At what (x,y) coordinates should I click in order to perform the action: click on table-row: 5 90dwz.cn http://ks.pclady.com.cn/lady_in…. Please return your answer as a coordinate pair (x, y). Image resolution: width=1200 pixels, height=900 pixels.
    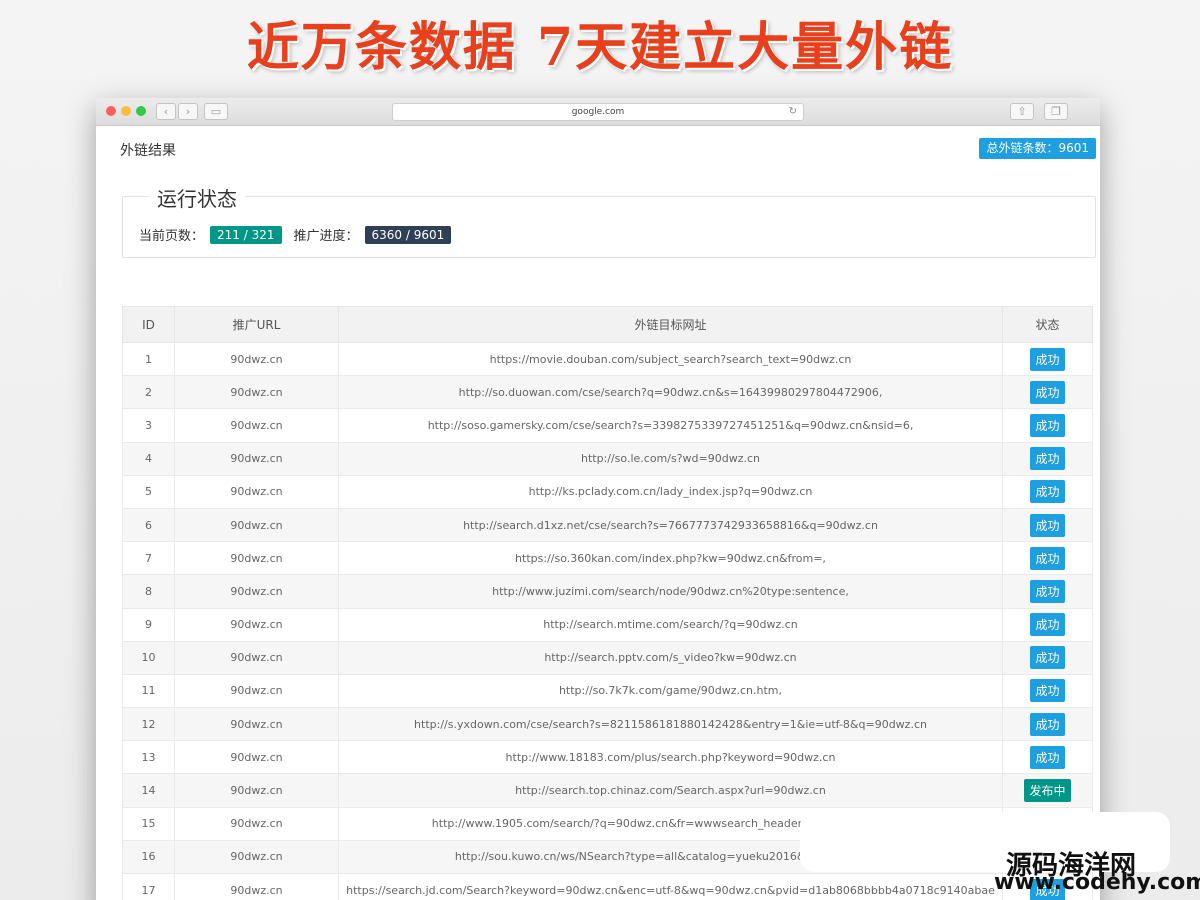
    Looking at the image, I should click on (607, 491).